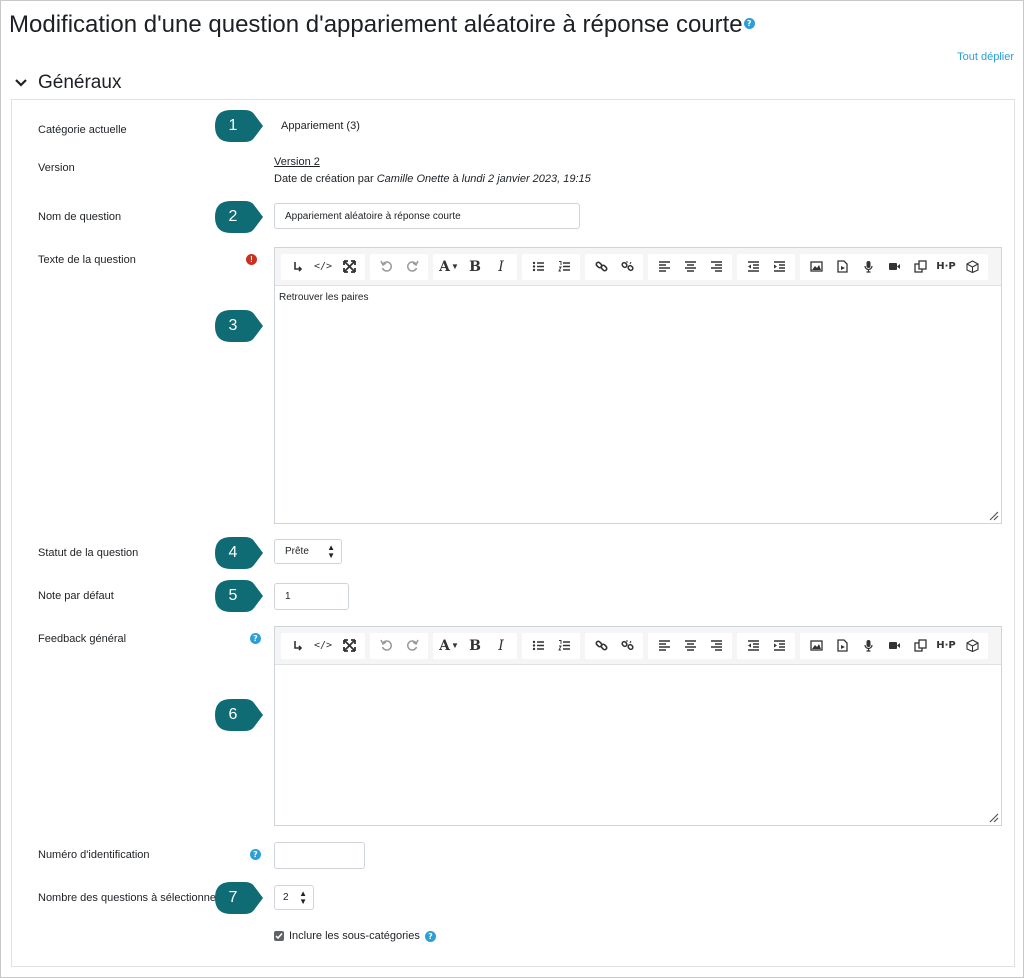  What do you see at coordinates (638, 726) in the screenshot?
I see `general-feedback-editor: </> A ▼ B I H·P` at bounding box center [638, 726].